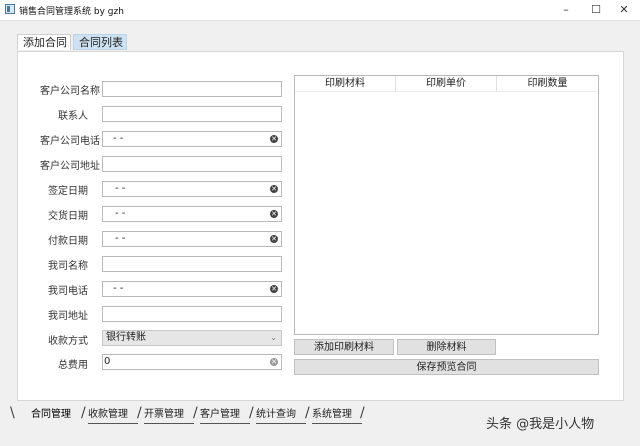 Image resolution: width=640 pixels, height=446 pixels. I want to click on tab-contract-management: 合同管理, so click(56, 414).